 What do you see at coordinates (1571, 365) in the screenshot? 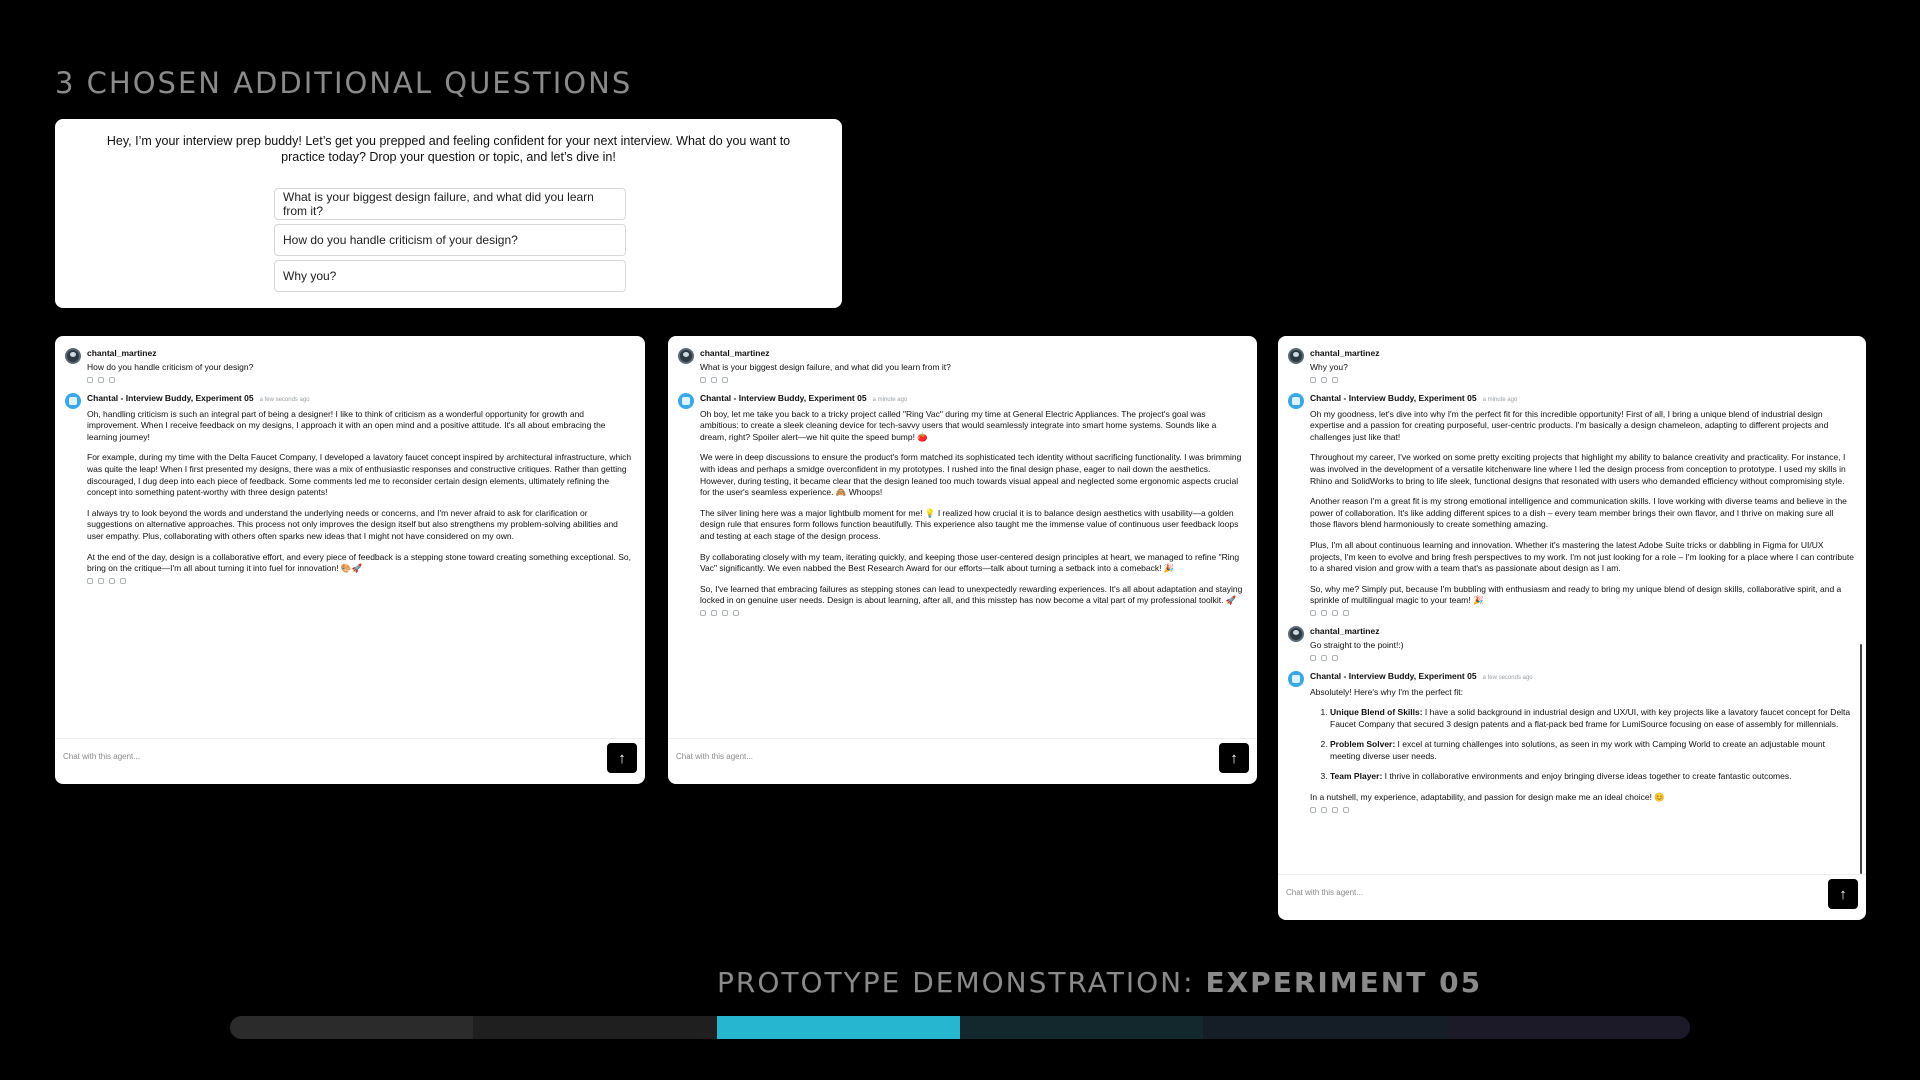
I see `user-message: chantal_martinez Why you?` at bounding box center [1571, 365].